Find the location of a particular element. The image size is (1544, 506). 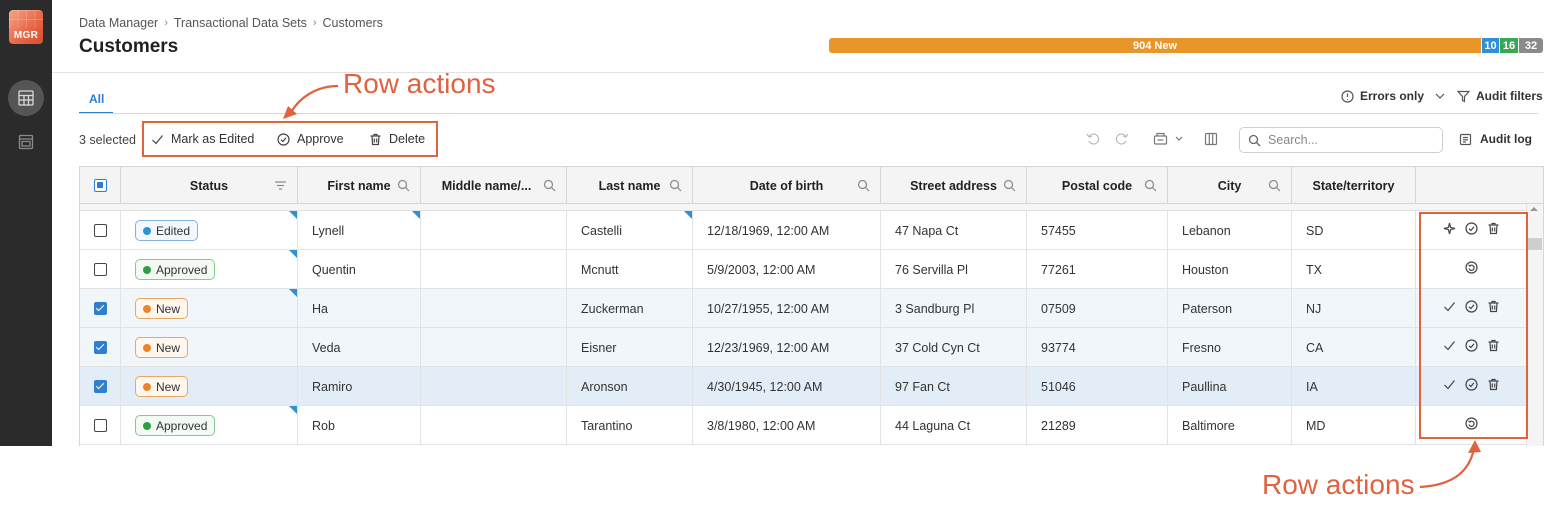

annotation-arrowhead-bottom is located at coordinates (1474, 446).